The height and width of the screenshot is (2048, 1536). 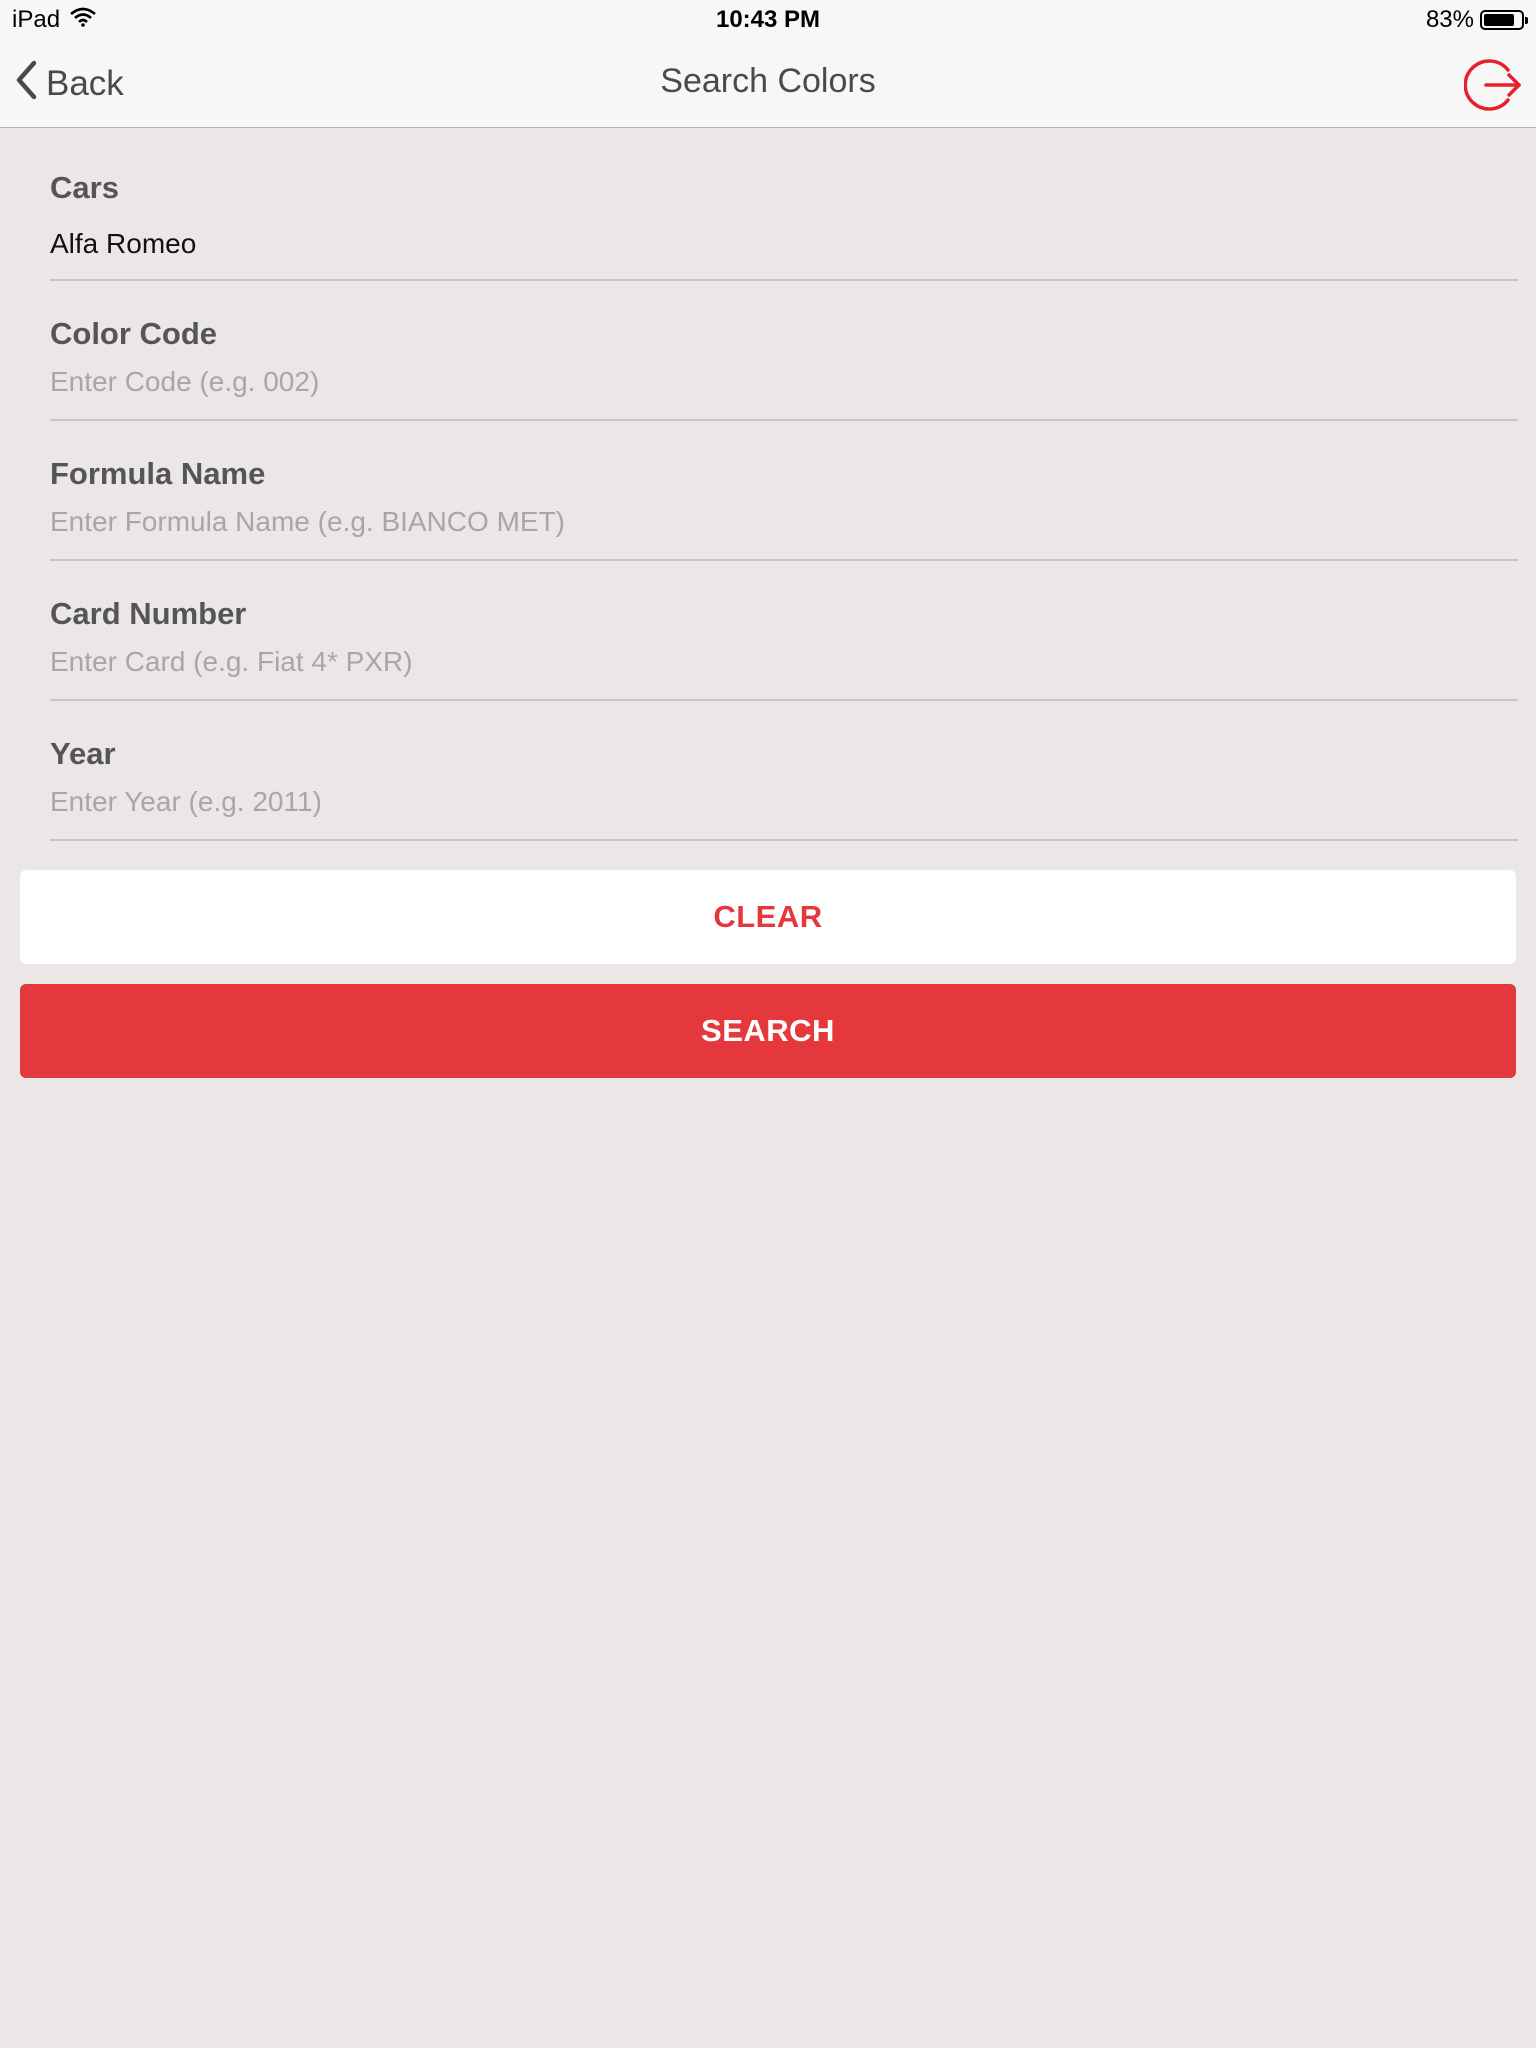 I want to click on cars-label: Cars, so click(x=84, y=187).